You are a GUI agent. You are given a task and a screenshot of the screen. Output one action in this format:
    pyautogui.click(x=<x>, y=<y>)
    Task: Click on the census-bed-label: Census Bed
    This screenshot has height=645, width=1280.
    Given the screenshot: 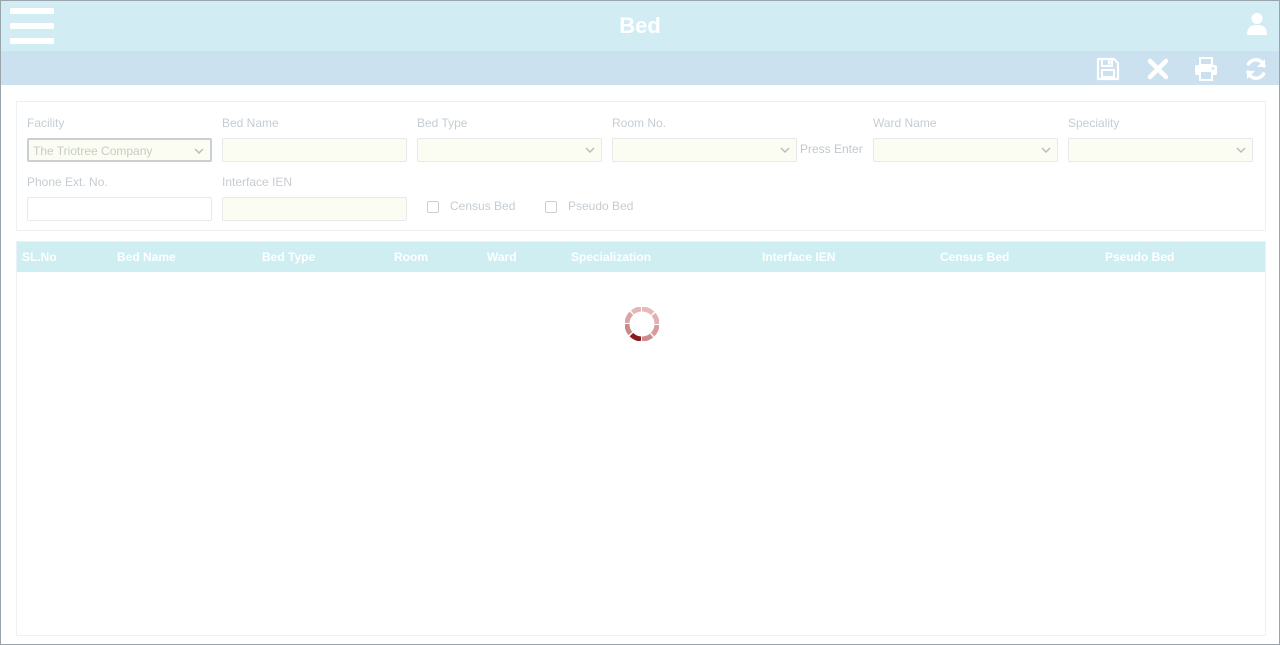 What is the action you would take?
    pyautogui.click(x=483, y=206)
    